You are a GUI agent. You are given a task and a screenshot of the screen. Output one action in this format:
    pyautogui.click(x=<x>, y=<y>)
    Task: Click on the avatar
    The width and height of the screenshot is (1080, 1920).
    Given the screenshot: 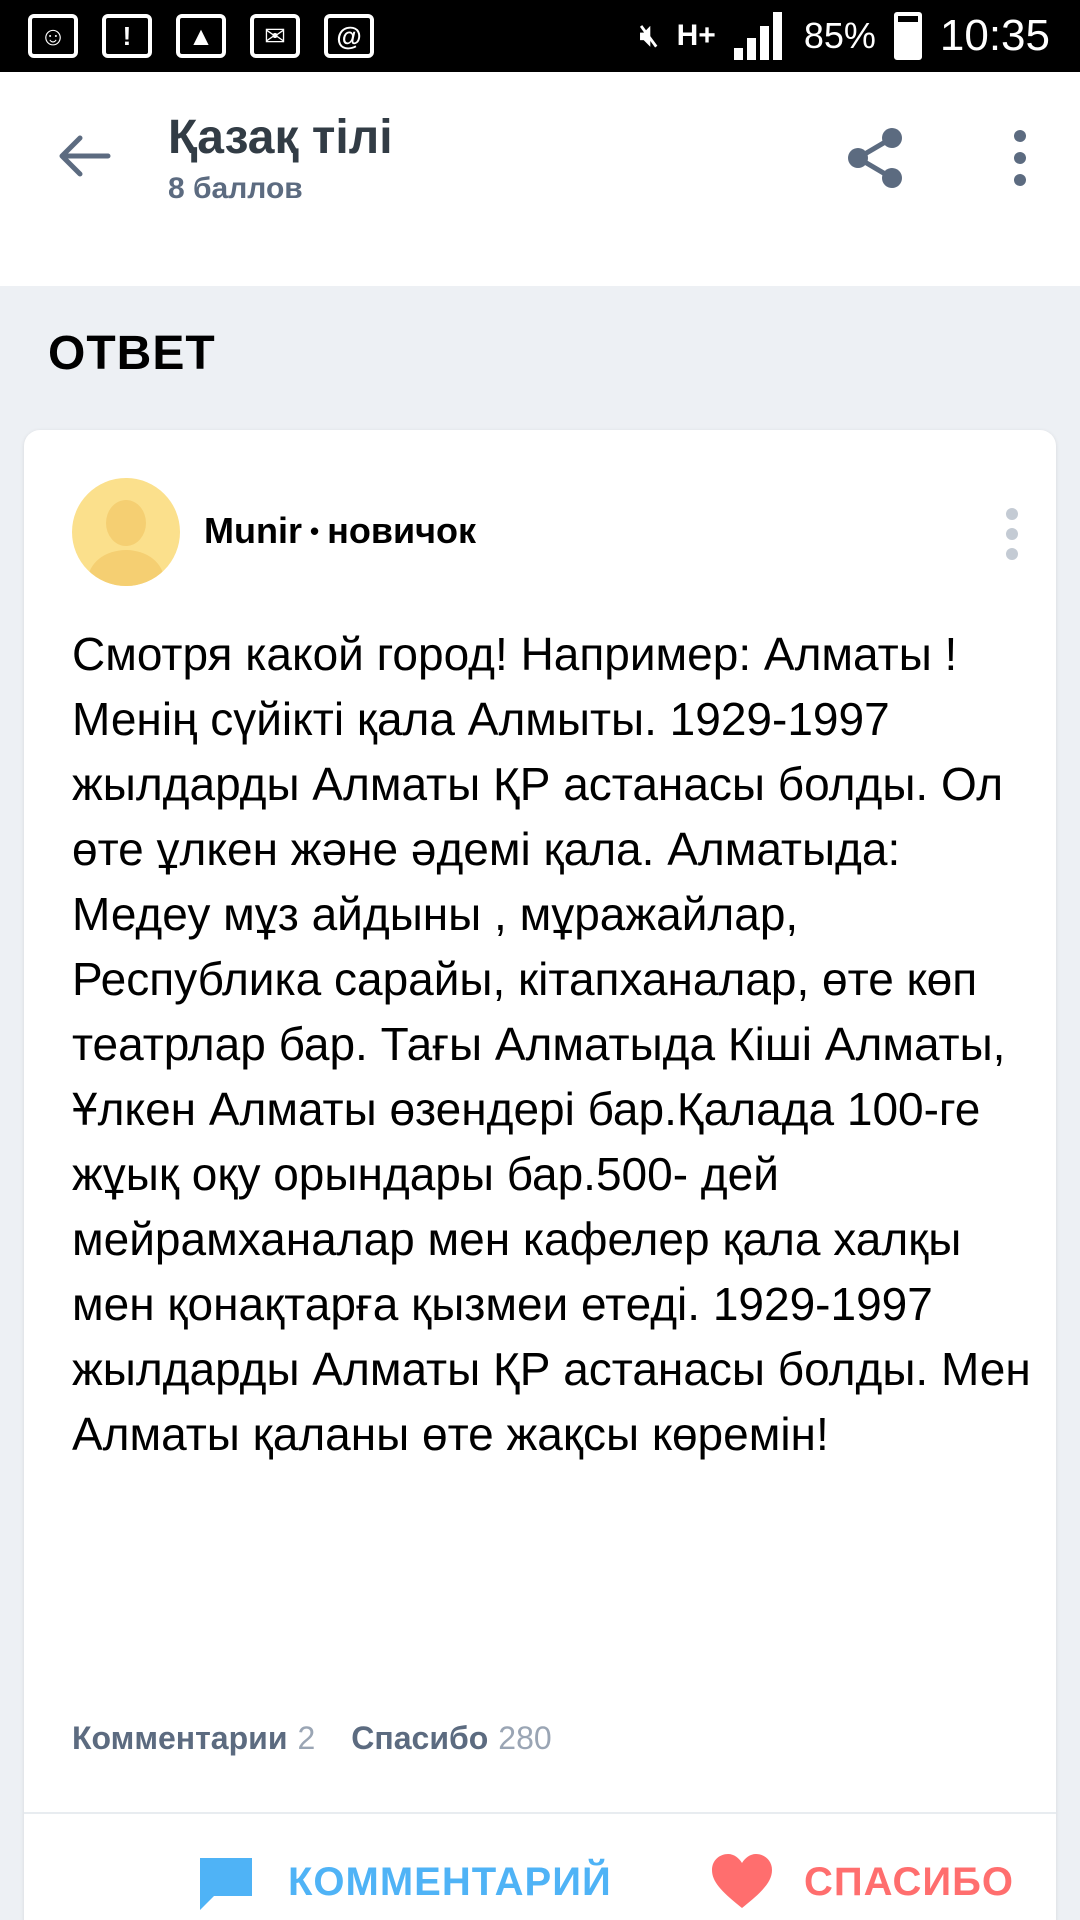 What is the action you would take?
    pyautogui.click(x=126, y=532)
    